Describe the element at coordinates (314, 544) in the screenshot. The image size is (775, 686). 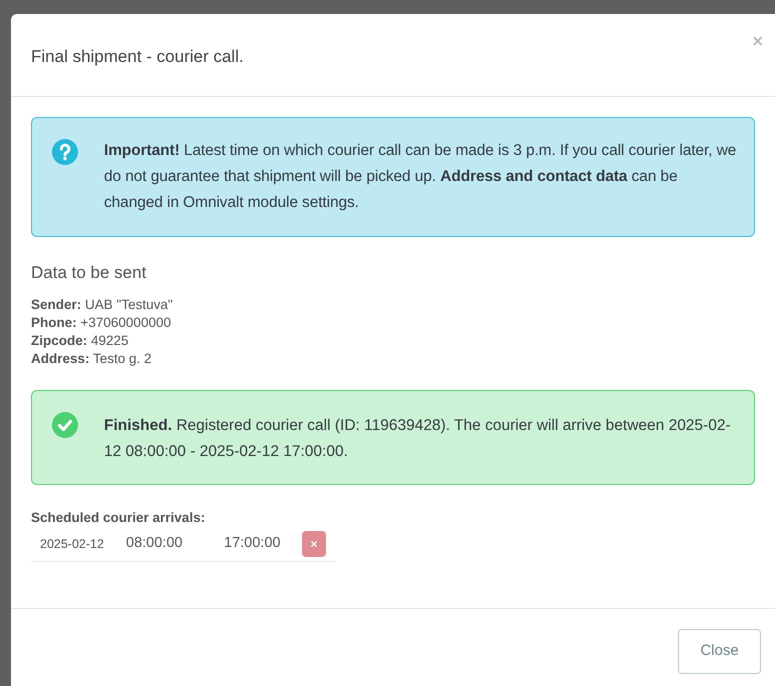
I see `remove-button: ×` at that location.